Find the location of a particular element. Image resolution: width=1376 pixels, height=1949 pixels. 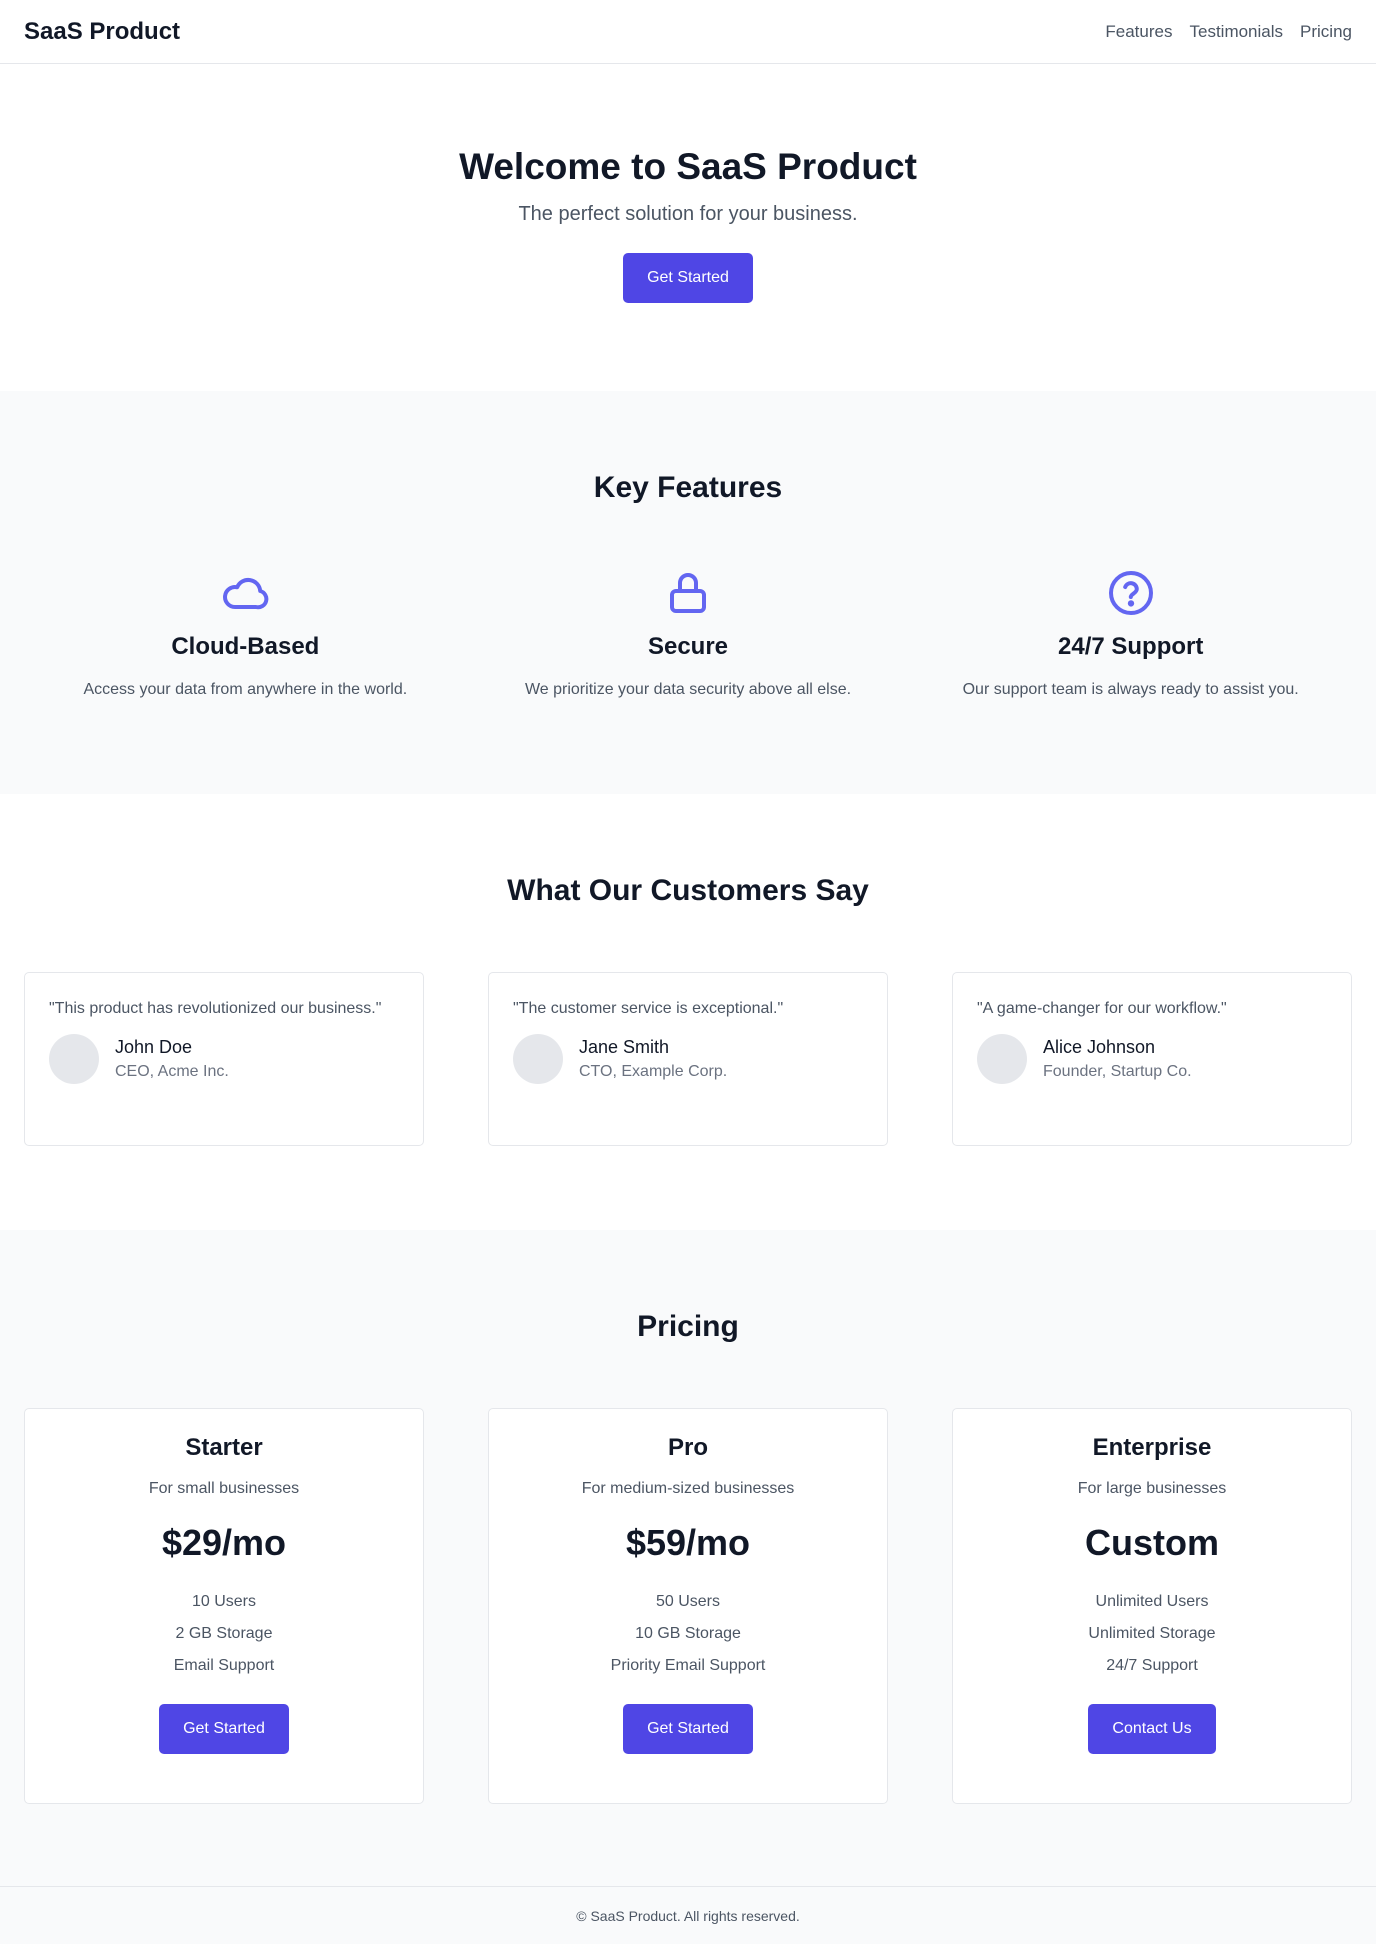

plan-feature: Priority Email Support is located at coordinates (688, 1665).